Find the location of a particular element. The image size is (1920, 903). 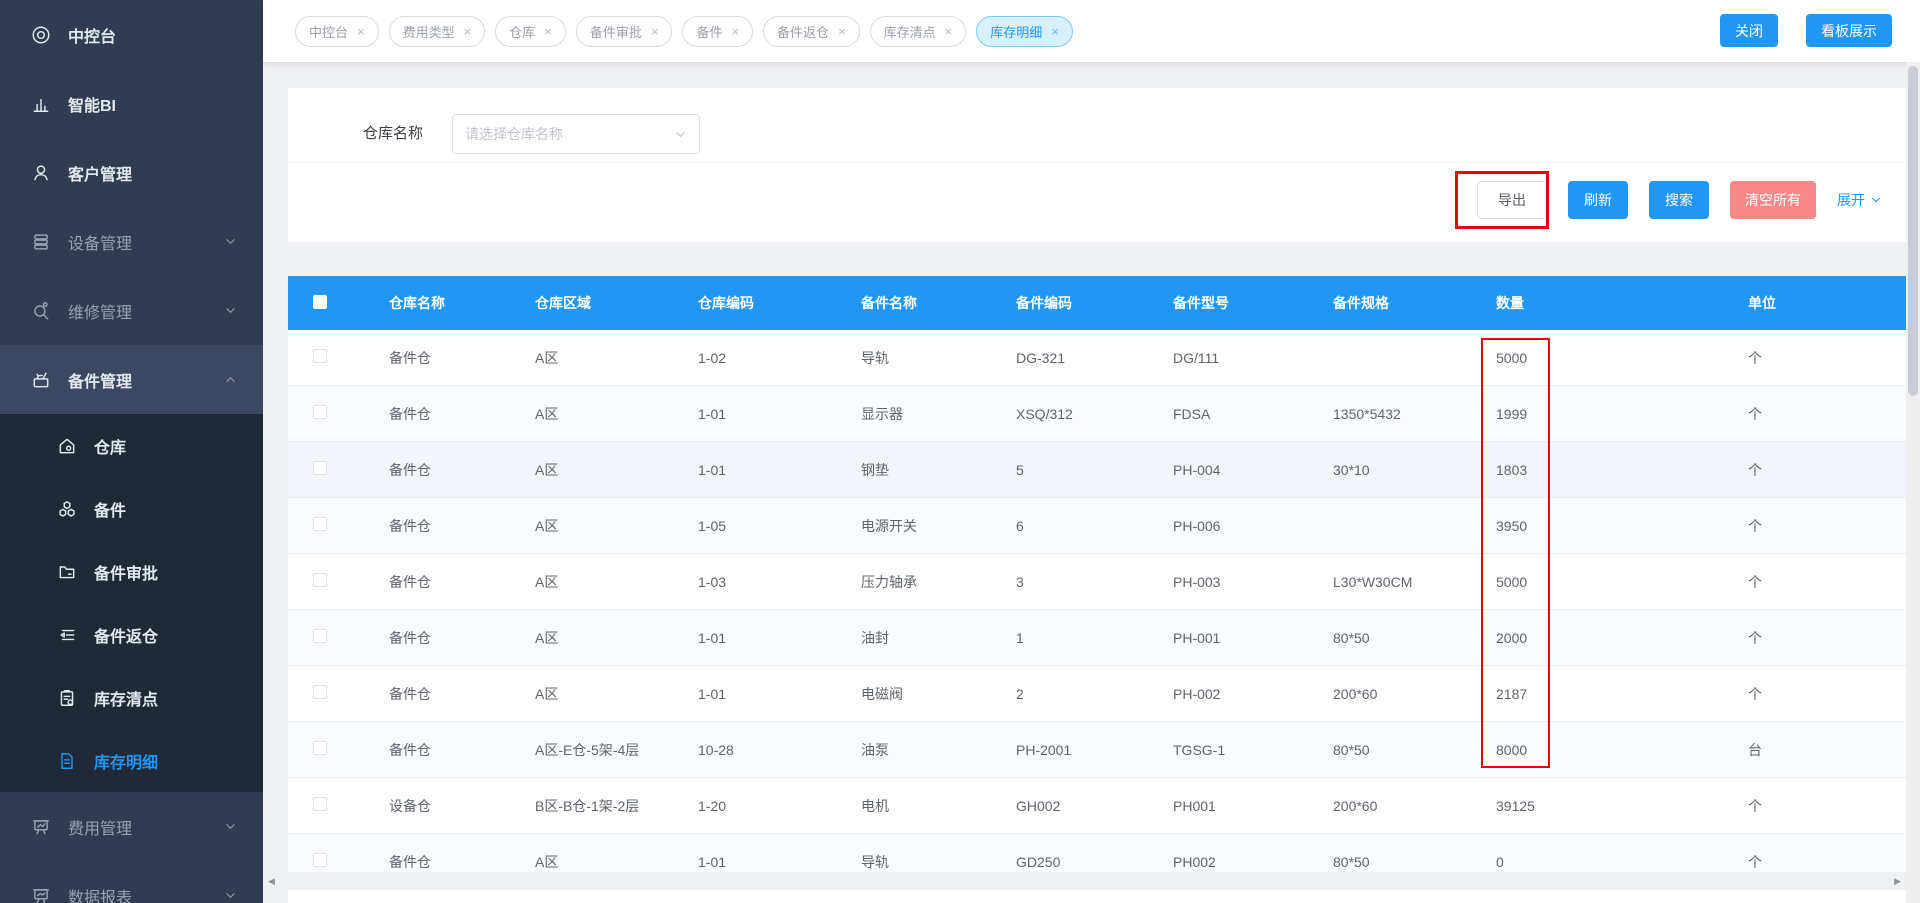

cell-part-model: PH-001 is located at coordinates (1197, 637).